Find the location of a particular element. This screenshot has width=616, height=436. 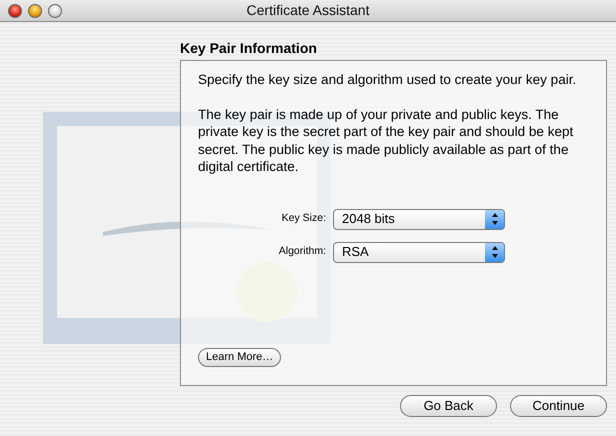

popup-menu: 2048 bits is located at coordinates (419, 219).